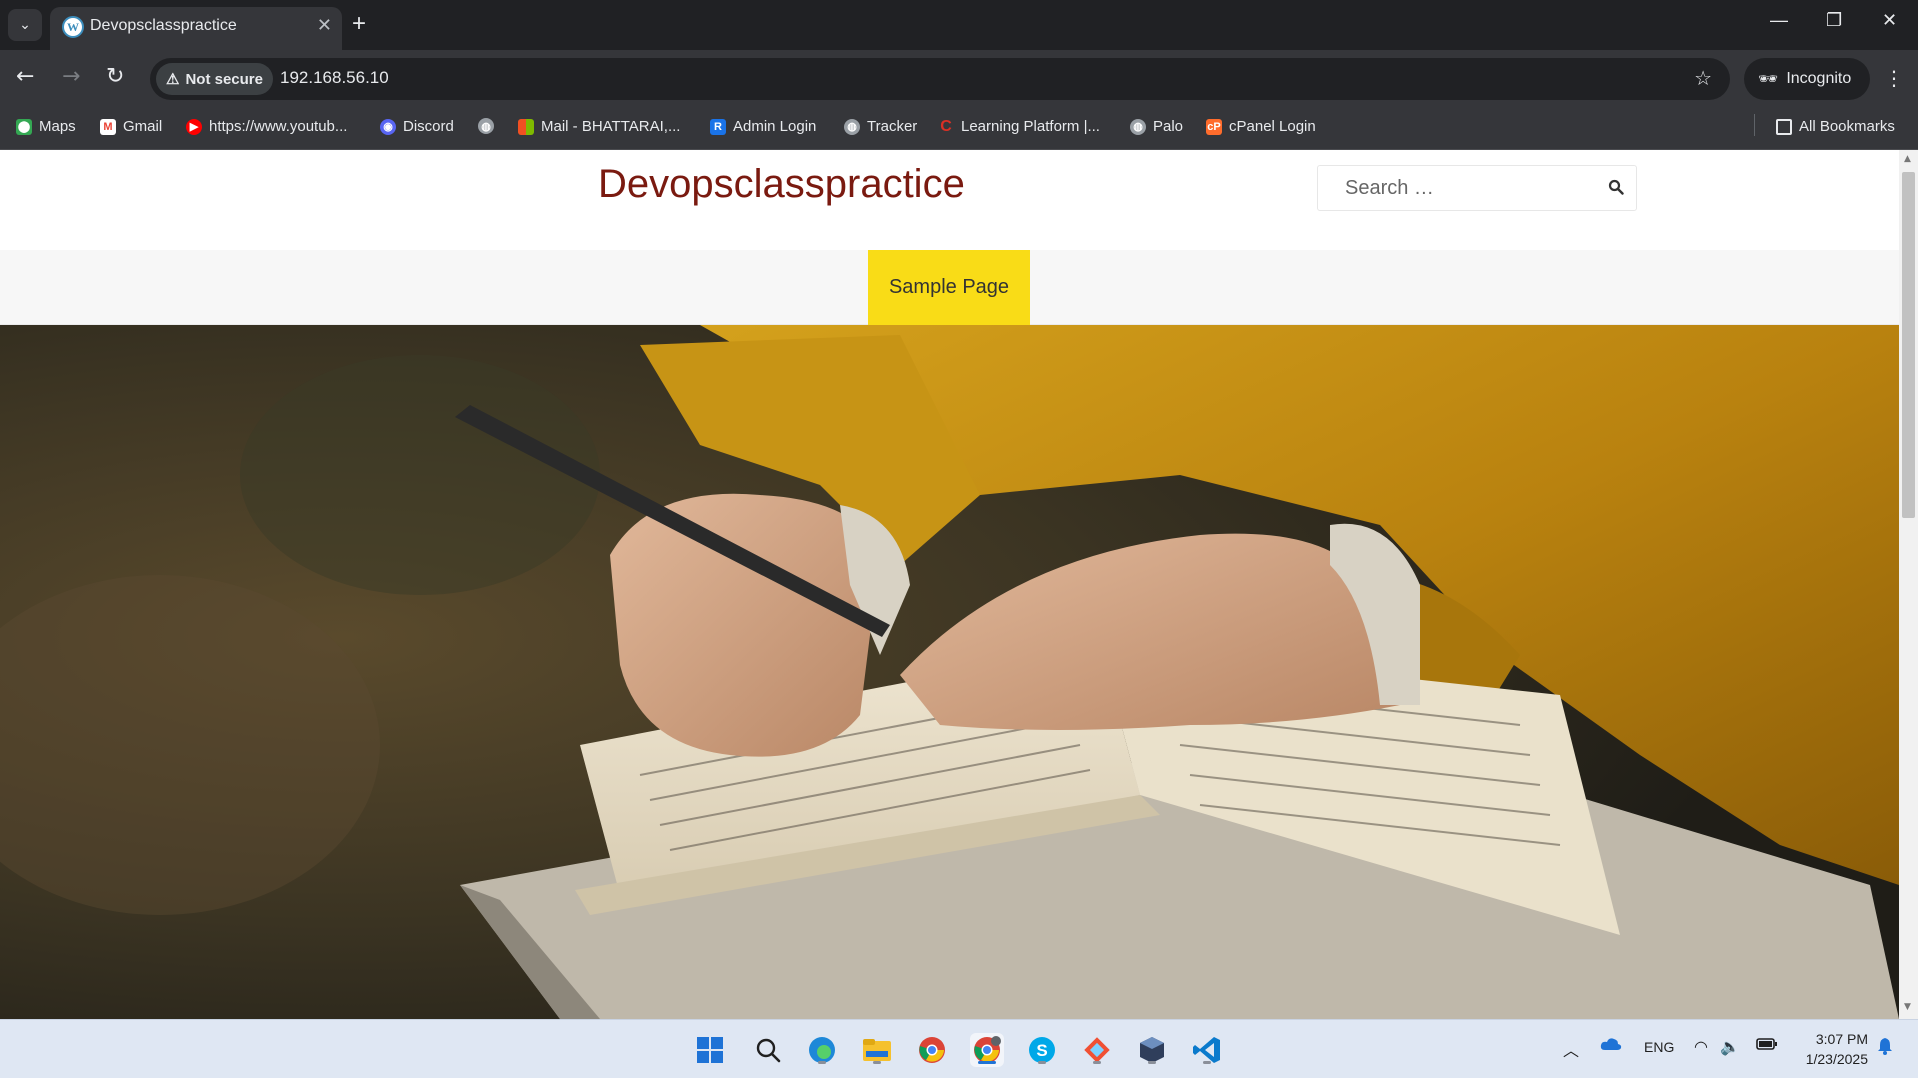 Image resolution: width=1918 pixels, height=1078 pixels. I want to click on nav-item-sample-page: Sample Page, so click(949, 287).